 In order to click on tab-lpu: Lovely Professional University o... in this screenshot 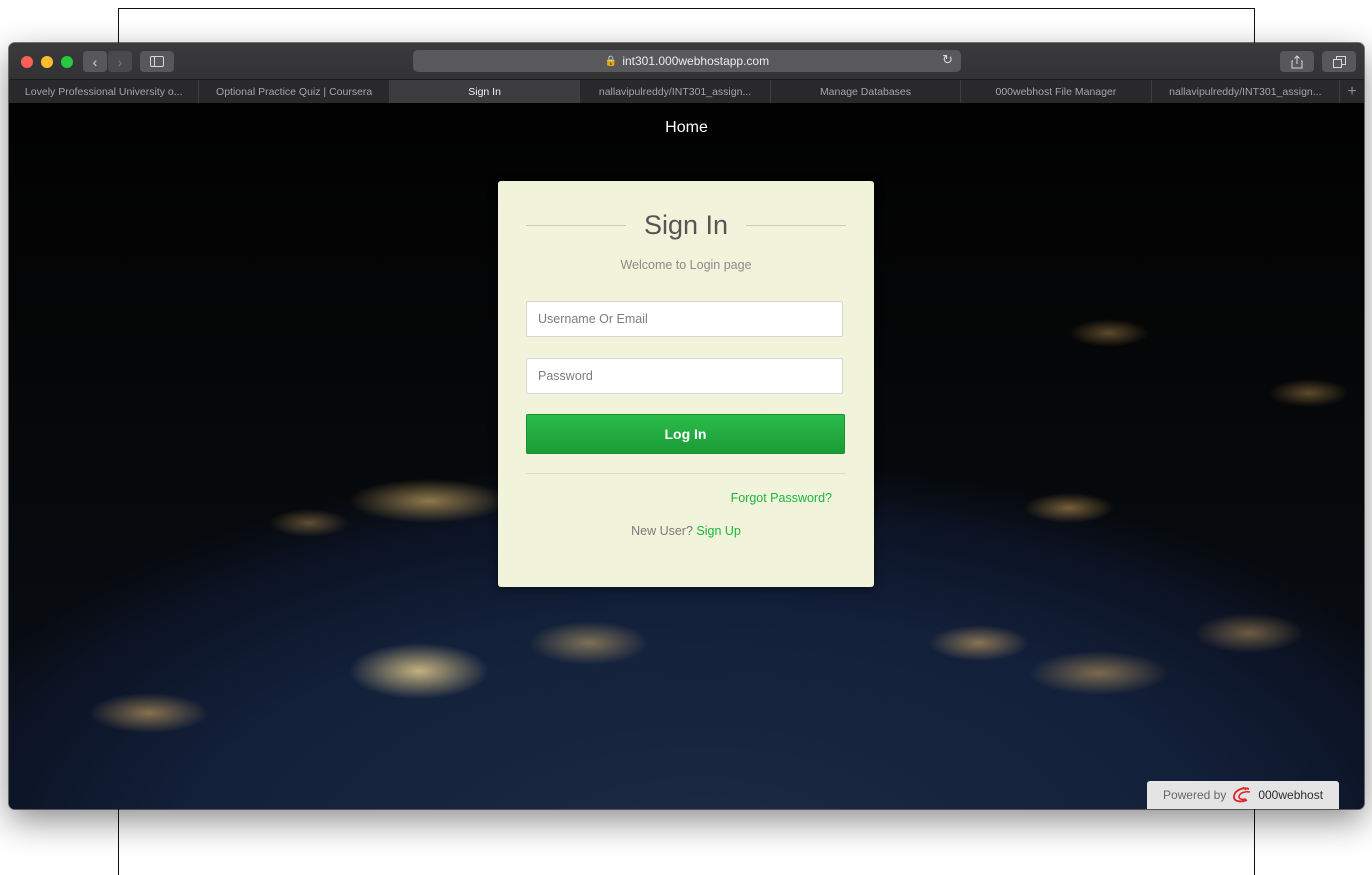, I will do `click(104, 91)`.